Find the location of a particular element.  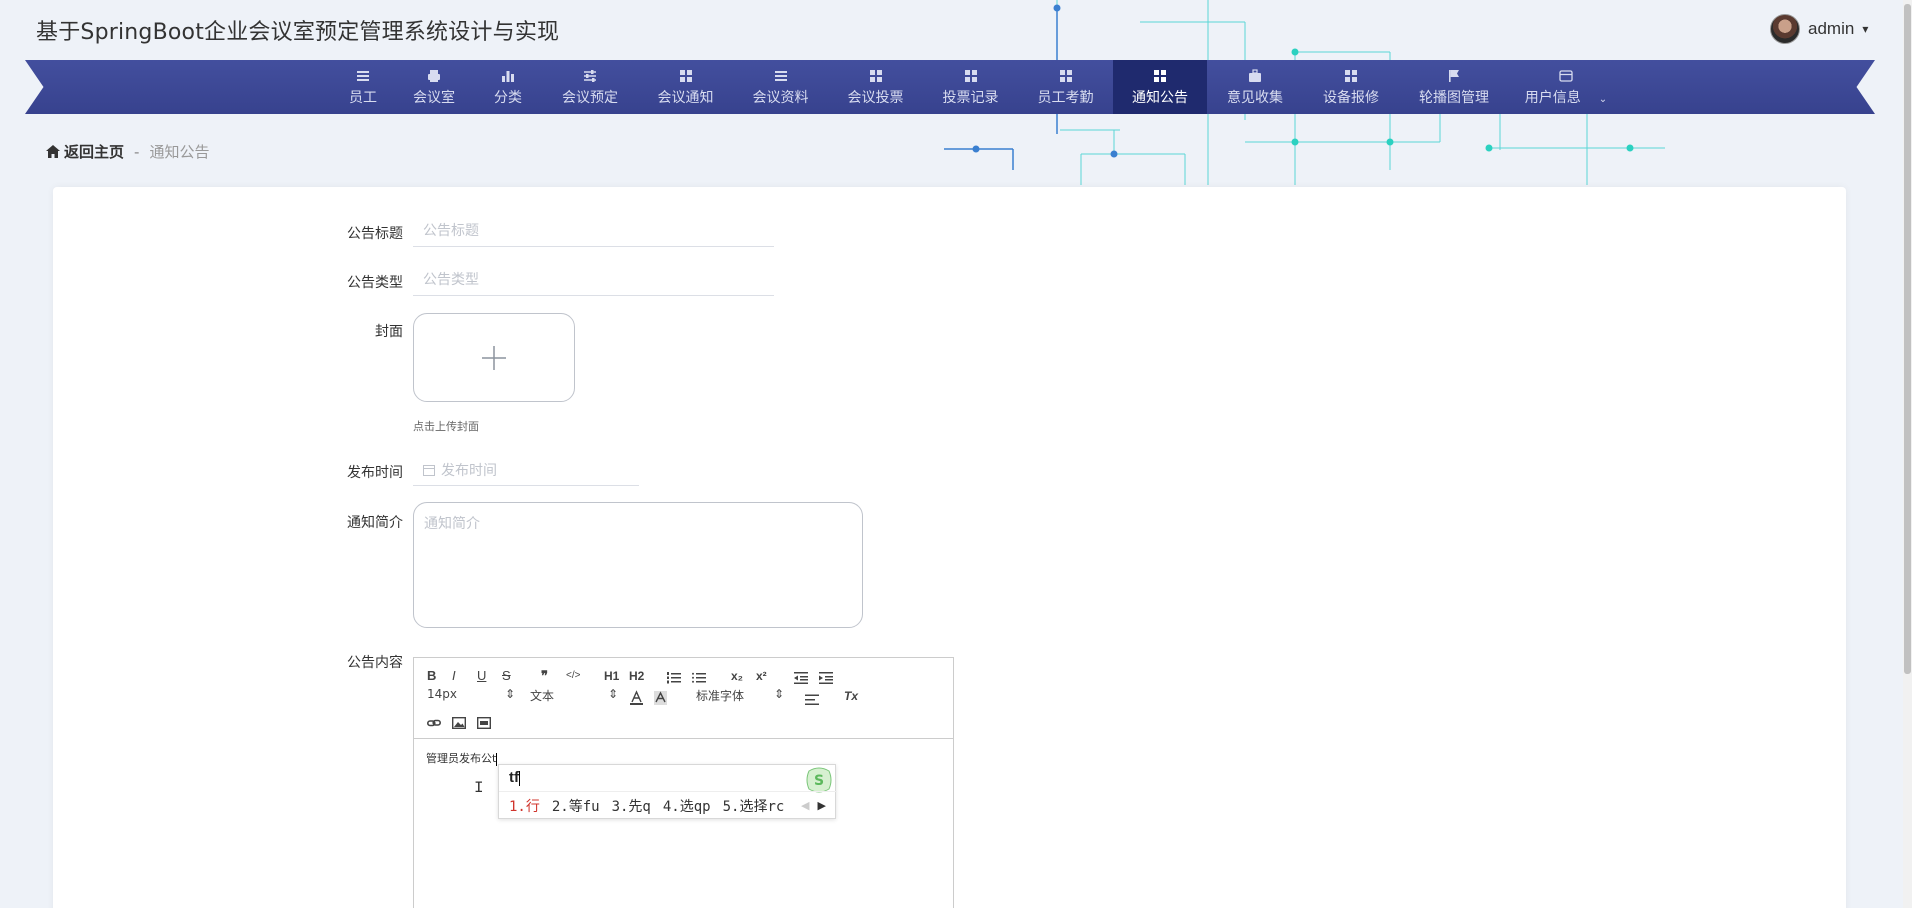

ime-input-text: tf is located at coordinates (514, 777).